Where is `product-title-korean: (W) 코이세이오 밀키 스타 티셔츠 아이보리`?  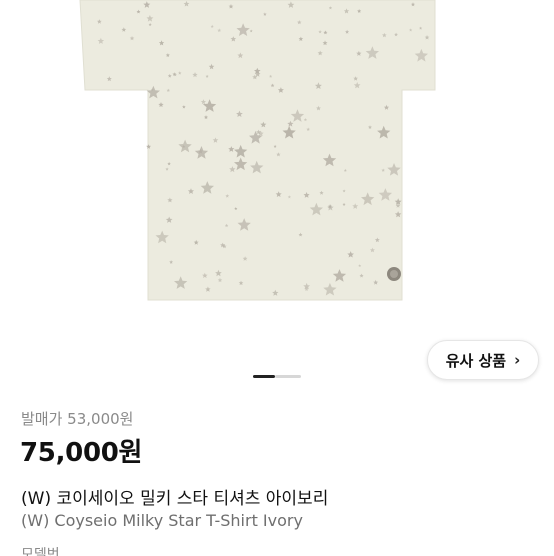
product-title-korean: (W) 코이세이오 밀키 스타 티셔츠 아이보리 is located at coordinates (175, 499).